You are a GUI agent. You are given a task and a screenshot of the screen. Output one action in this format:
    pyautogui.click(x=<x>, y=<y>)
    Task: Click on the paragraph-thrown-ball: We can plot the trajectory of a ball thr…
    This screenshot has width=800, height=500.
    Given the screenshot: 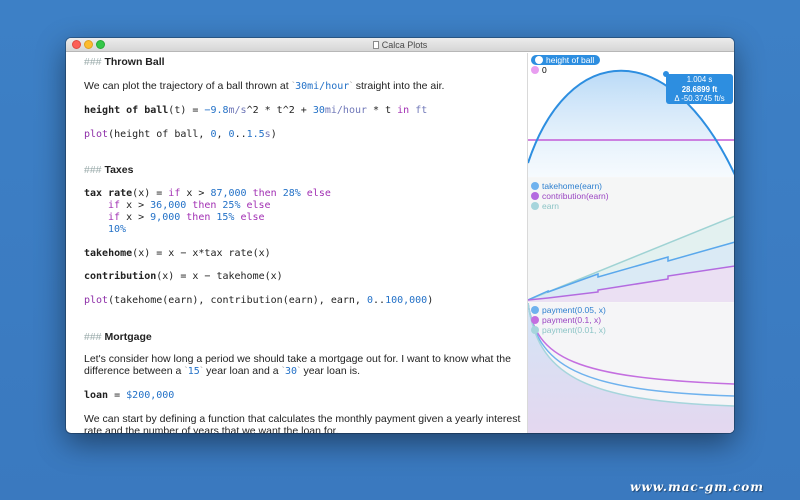 What is the action you would take?
    pyautogui.click(x=264, y=86)
    